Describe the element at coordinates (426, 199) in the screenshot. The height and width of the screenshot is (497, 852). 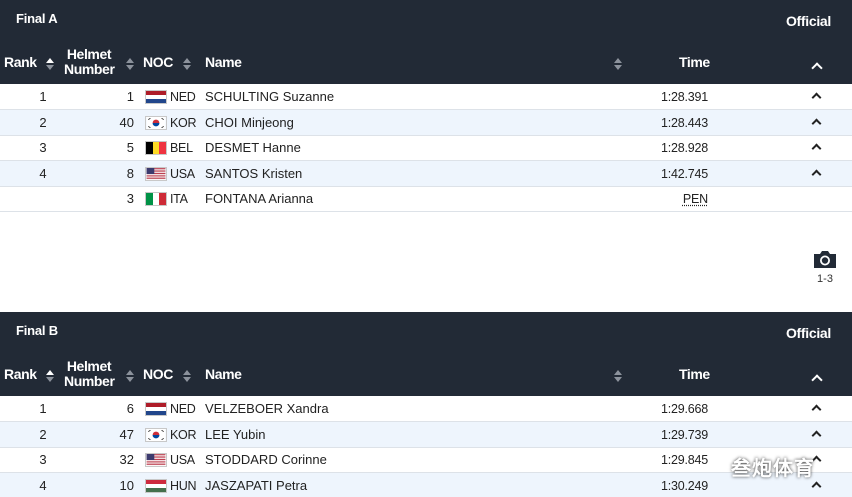
I see `table-row: 3 ITA FONTANA Arianna PEN` at that location.